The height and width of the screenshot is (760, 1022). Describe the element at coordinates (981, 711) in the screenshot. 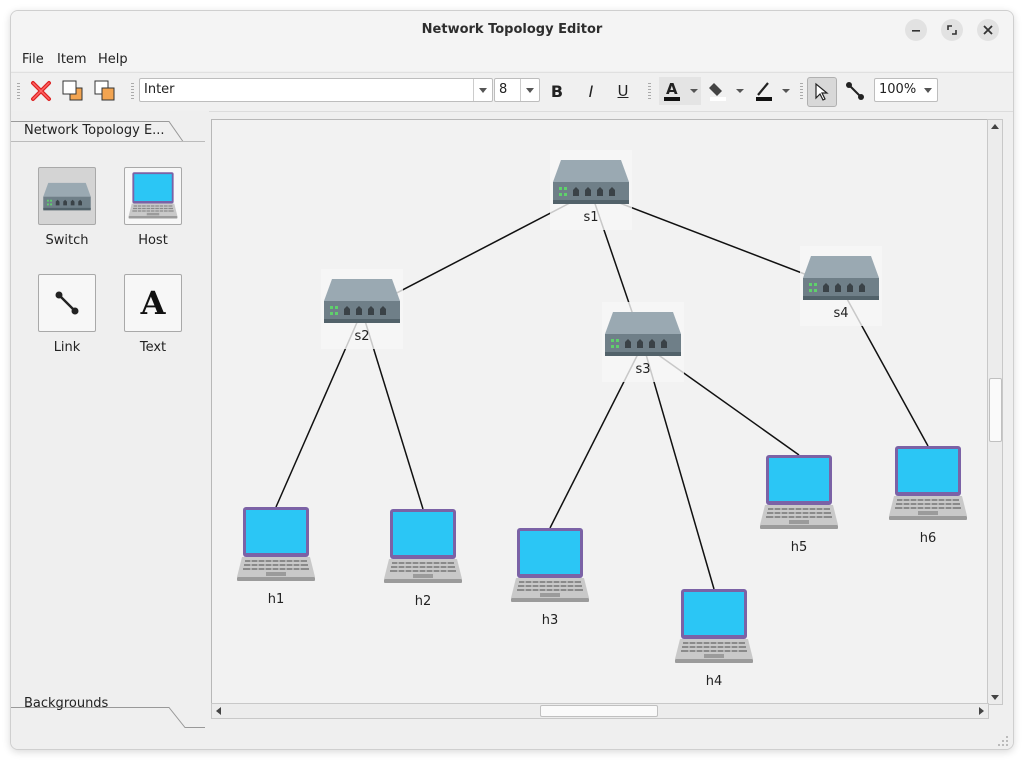

I see `scroll-right-icon` at that location.